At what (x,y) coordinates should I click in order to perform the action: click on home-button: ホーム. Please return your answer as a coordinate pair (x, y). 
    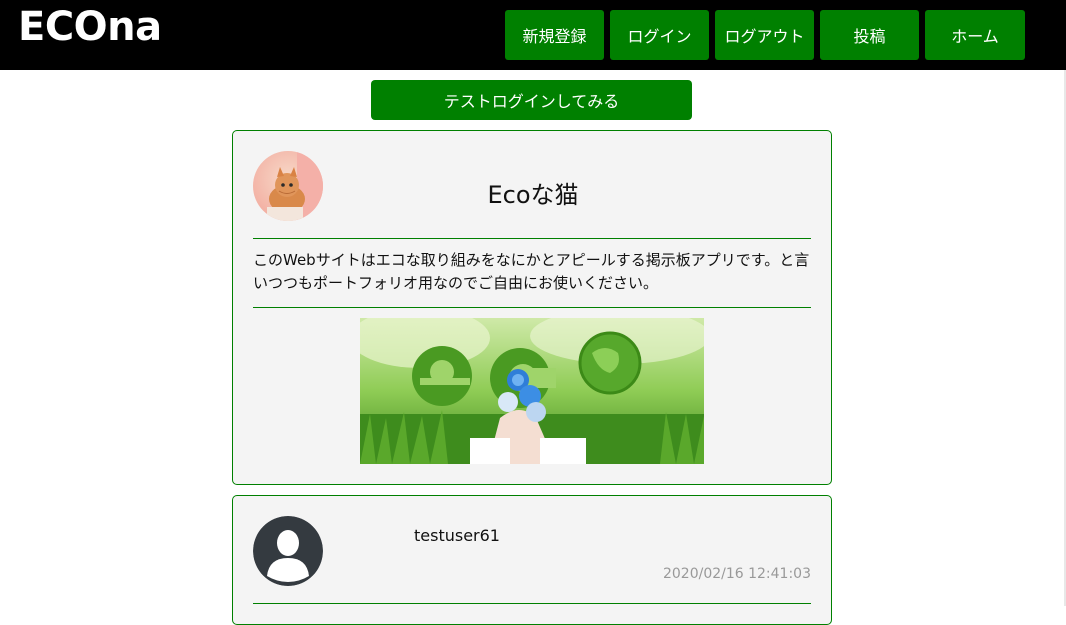
    Looking at the image, I should click on (975, 35).